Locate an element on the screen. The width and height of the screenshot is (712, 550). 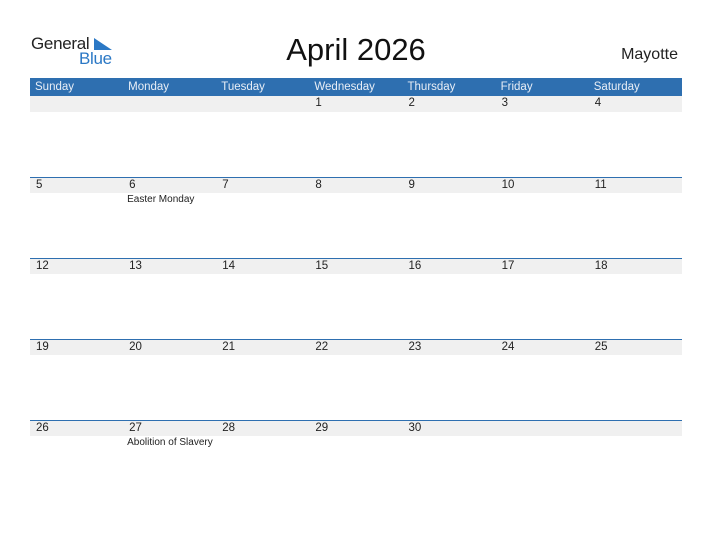
week-row: 1 2 3 4 is located at coordinates (356, 136).